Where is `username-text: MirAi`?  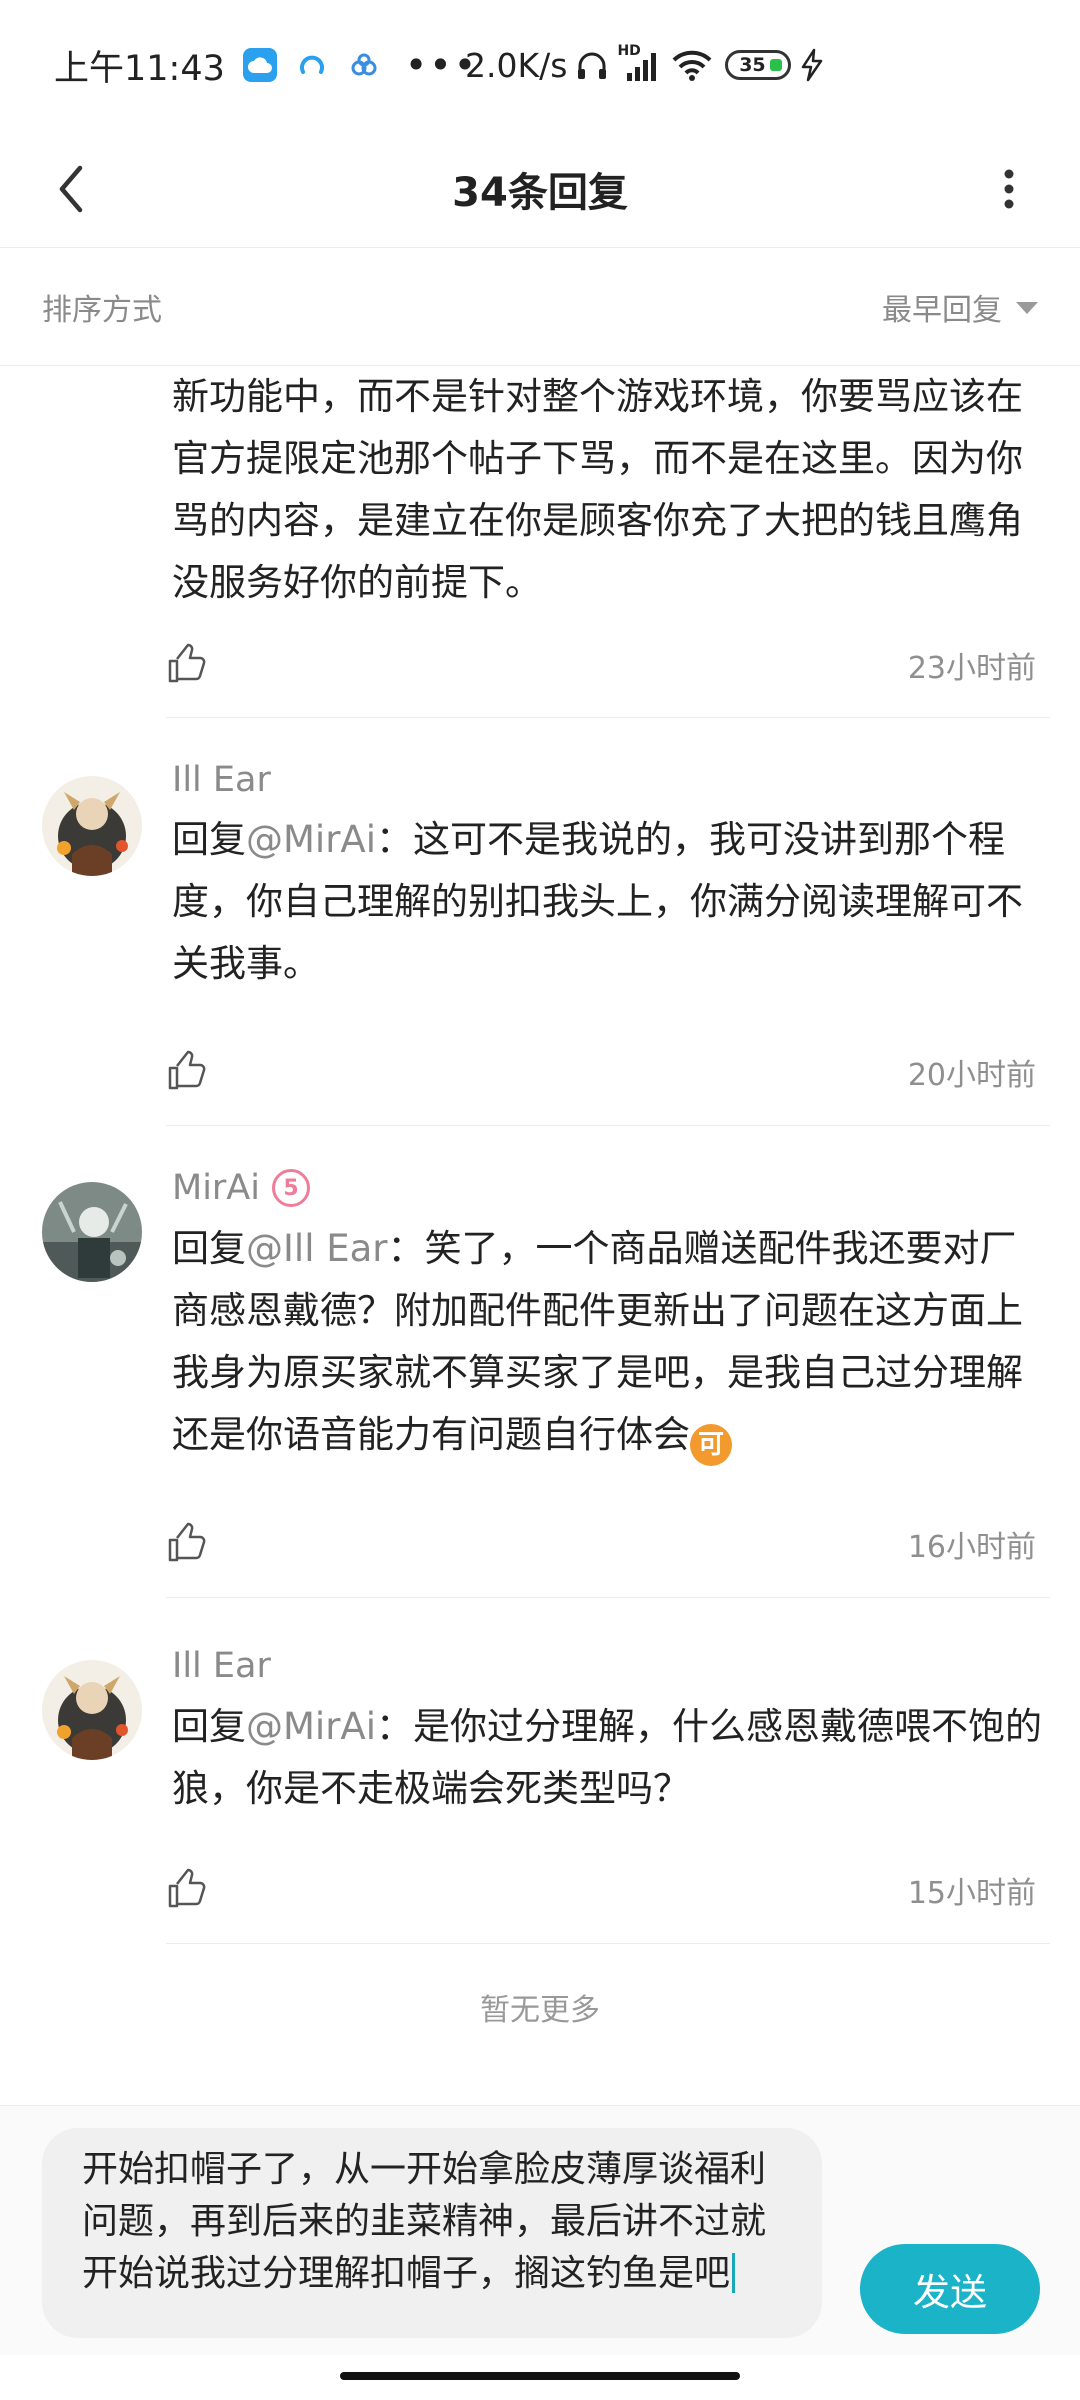
username-text: MirAi is located at coordinates (216, 1188).